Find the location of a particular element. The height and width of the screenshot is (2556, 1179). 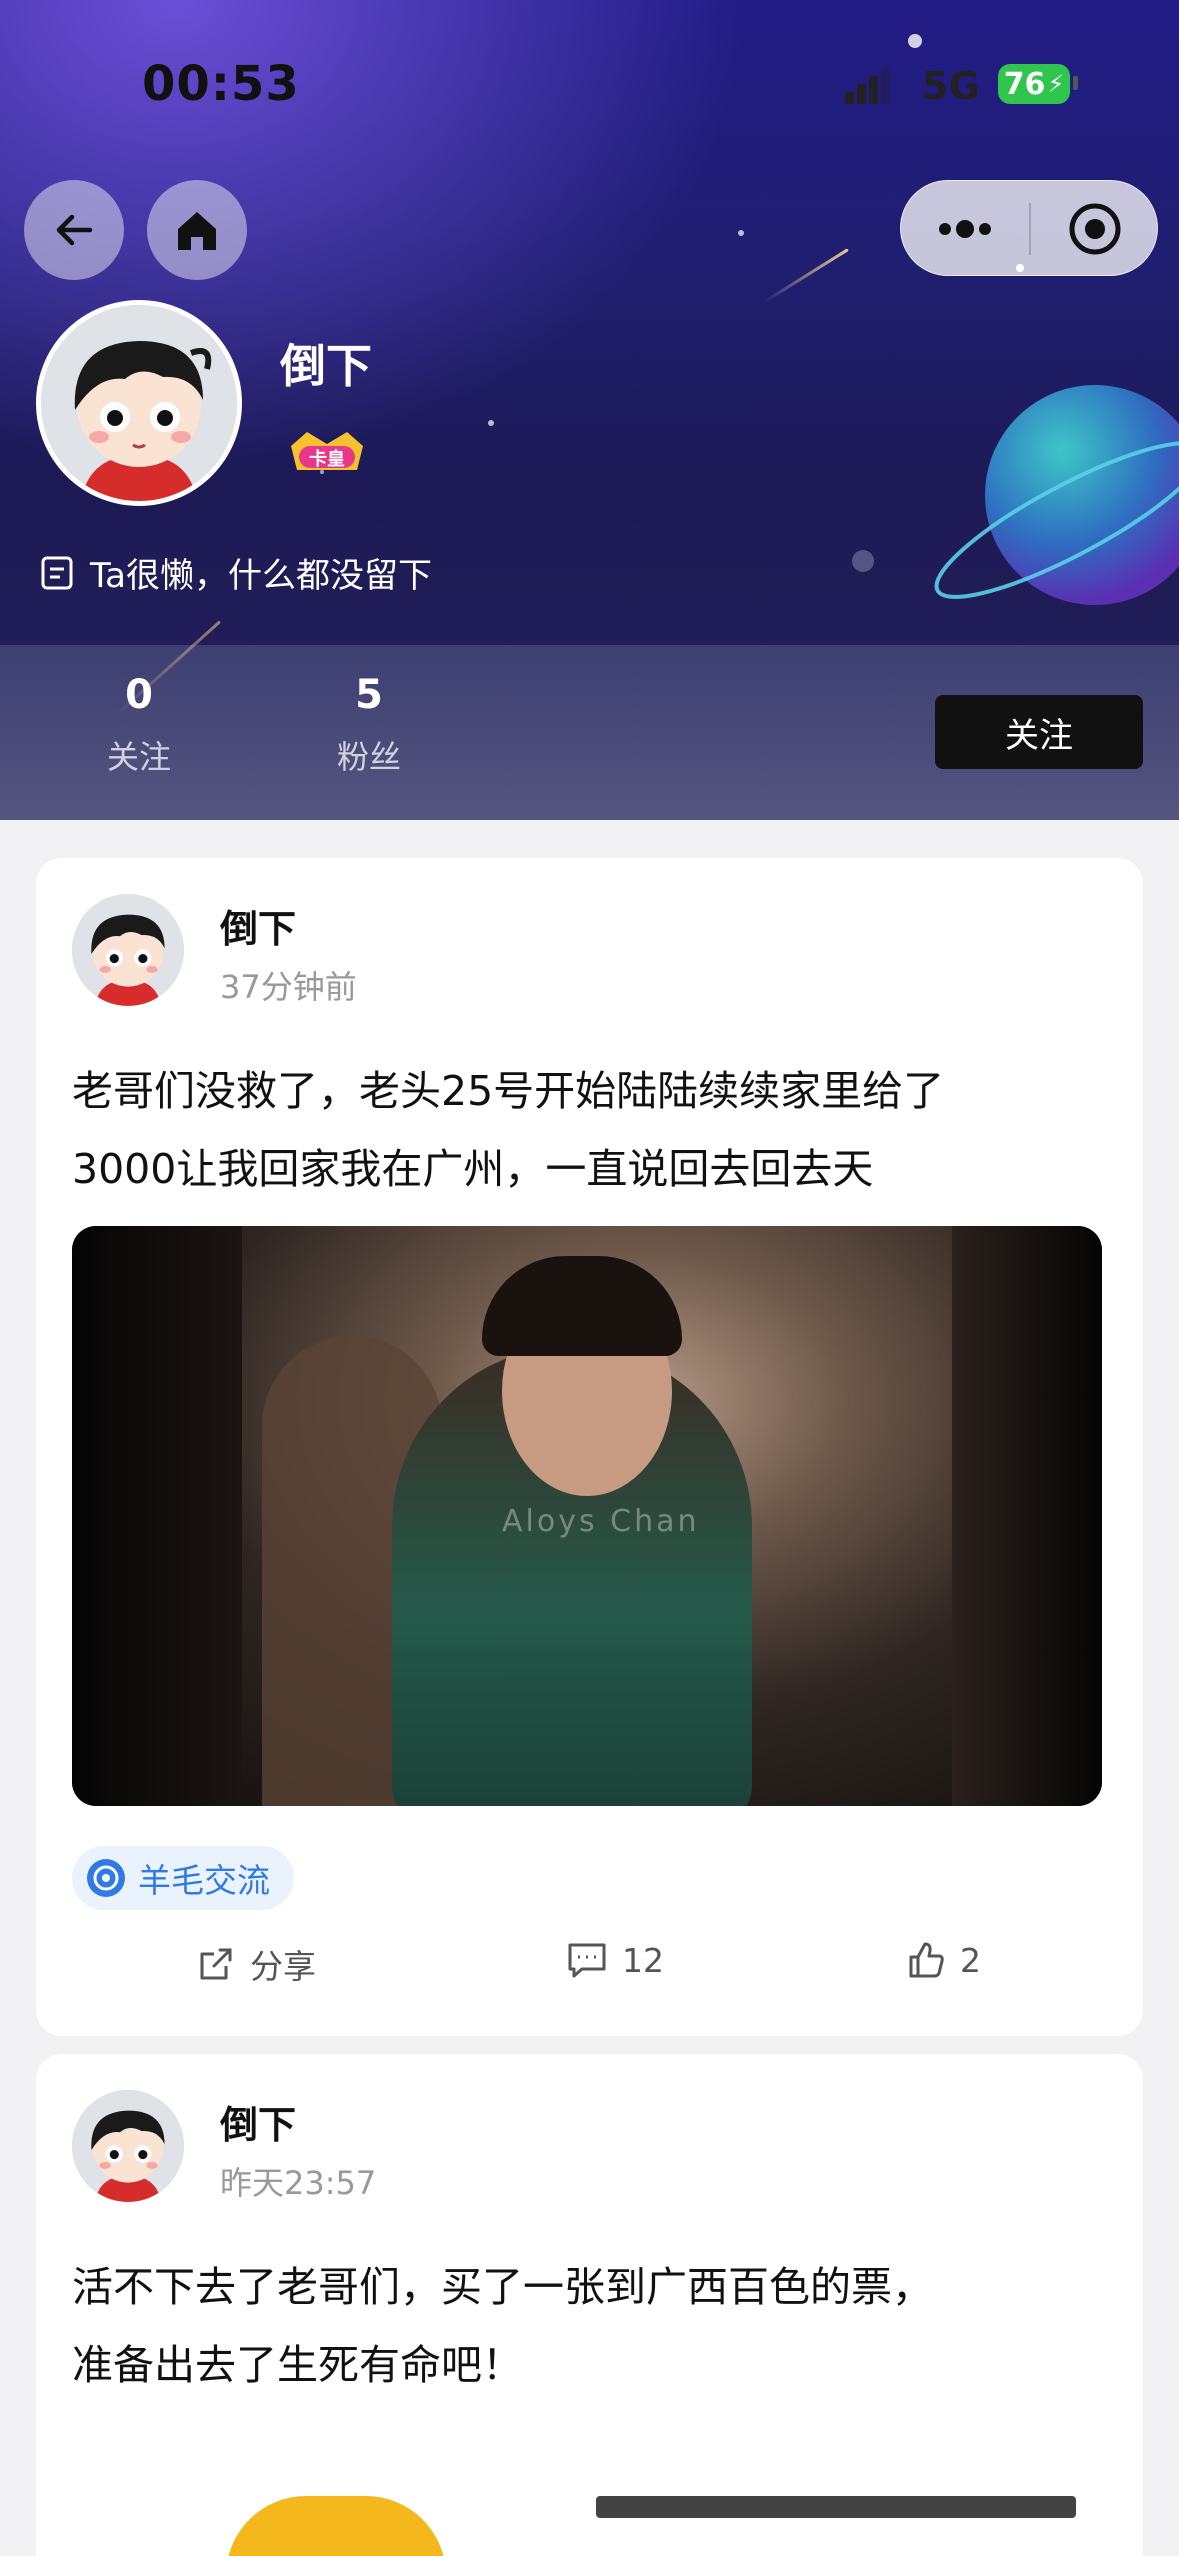

back-arrow-icon is located at coordinates (74, 230).